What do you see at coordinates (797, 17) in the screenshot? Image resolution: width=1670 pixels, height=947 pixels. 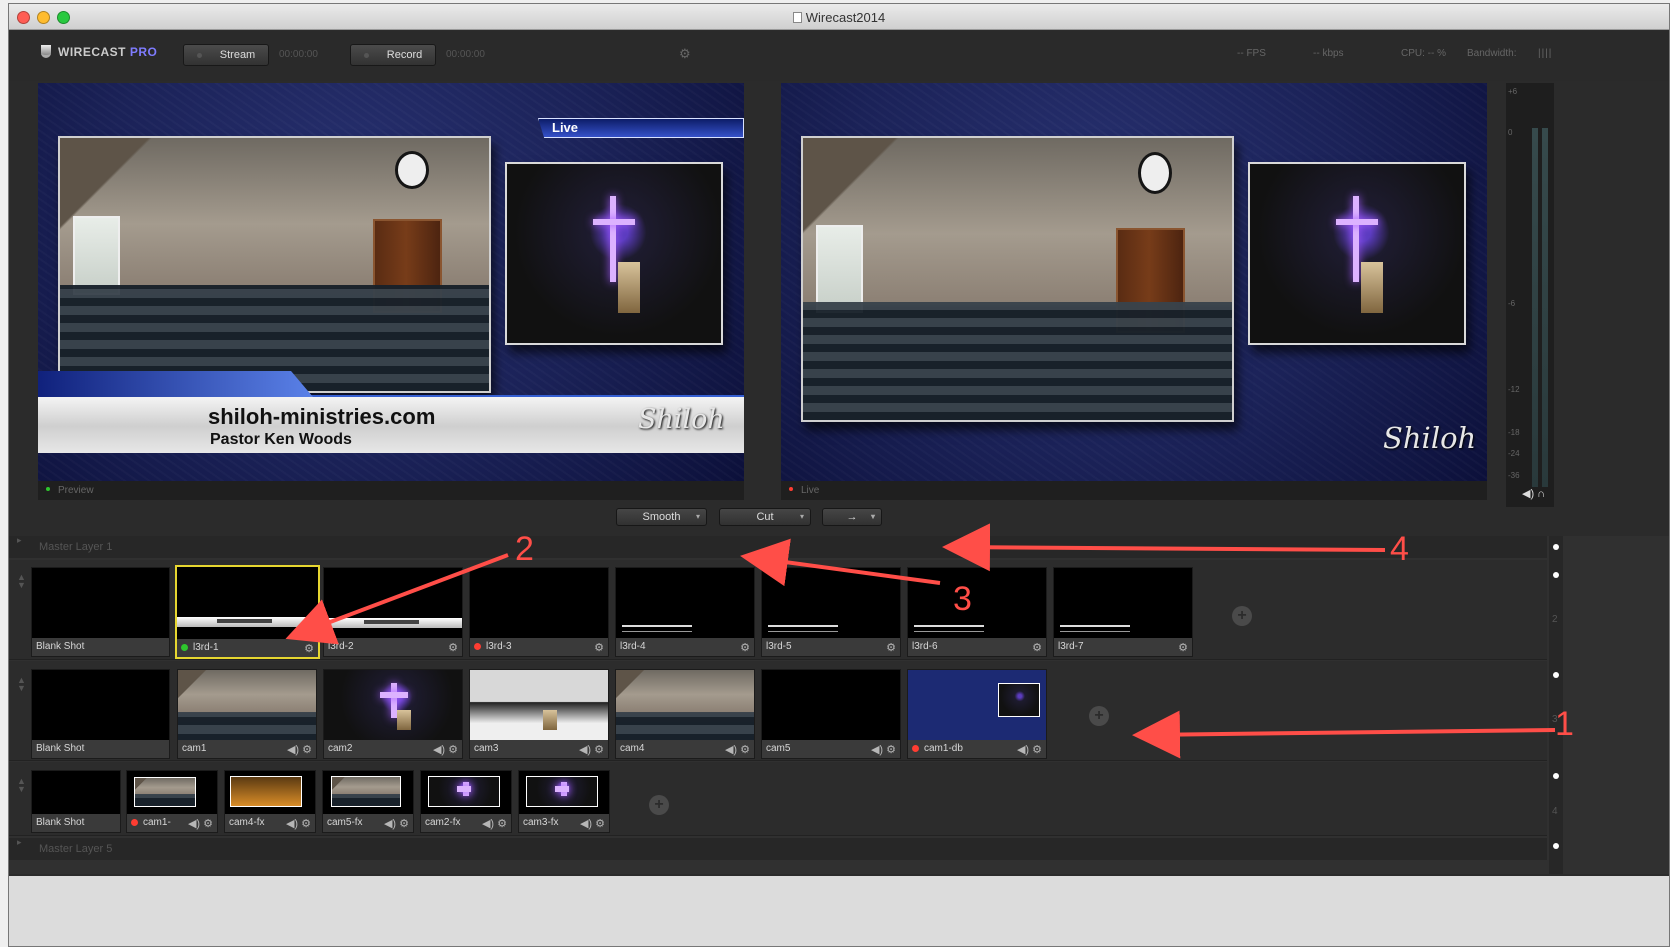 I see `document-icon` at bounding box center [797, 17].